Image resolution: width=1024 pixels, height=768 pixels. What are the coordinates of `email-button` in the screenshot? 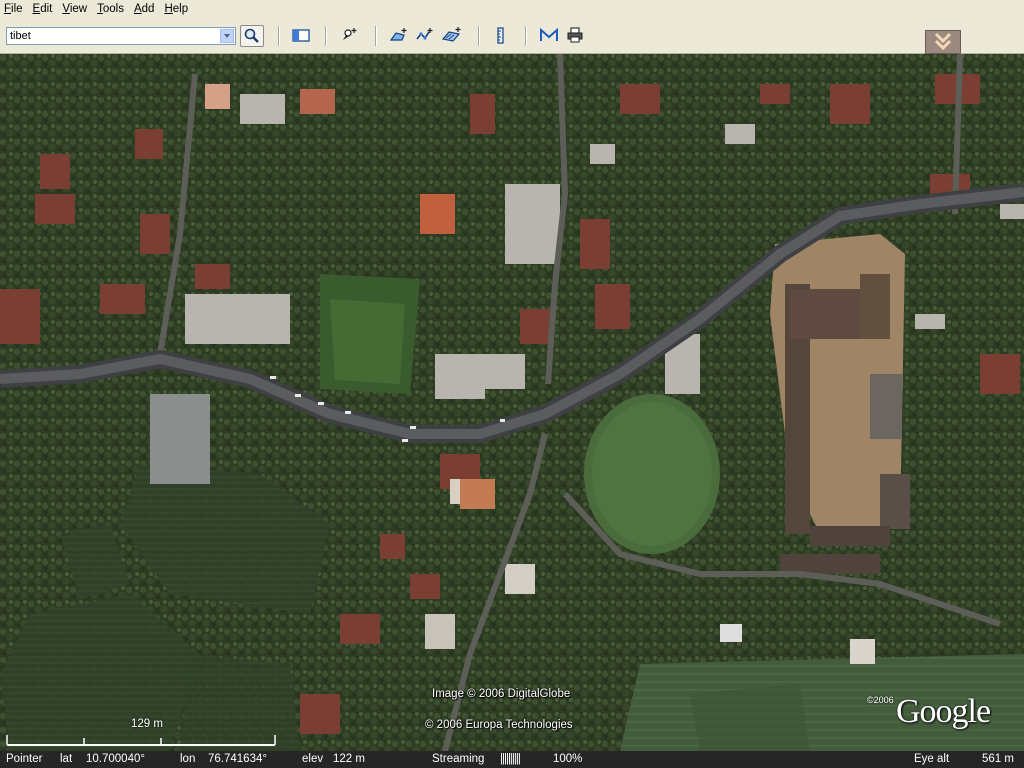 It's located at (549, 36).